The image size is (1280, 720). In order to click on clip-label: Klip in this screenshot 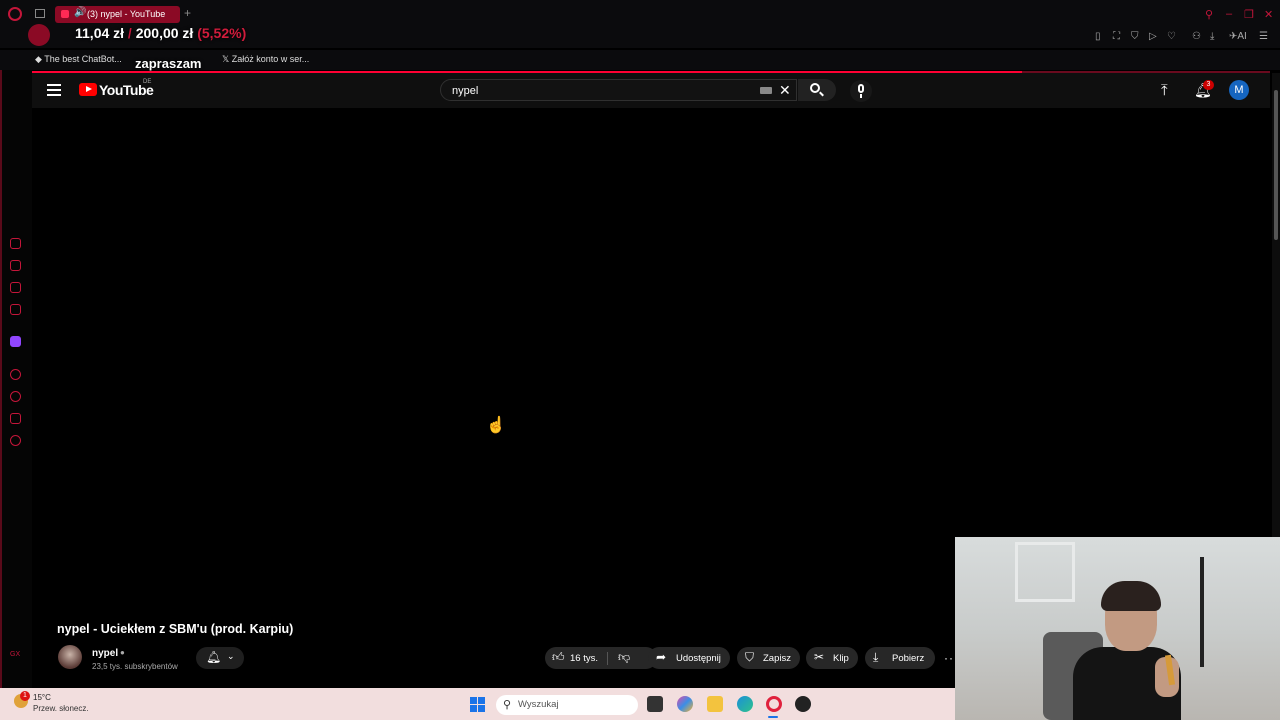, I will do `click(841, 658)`.